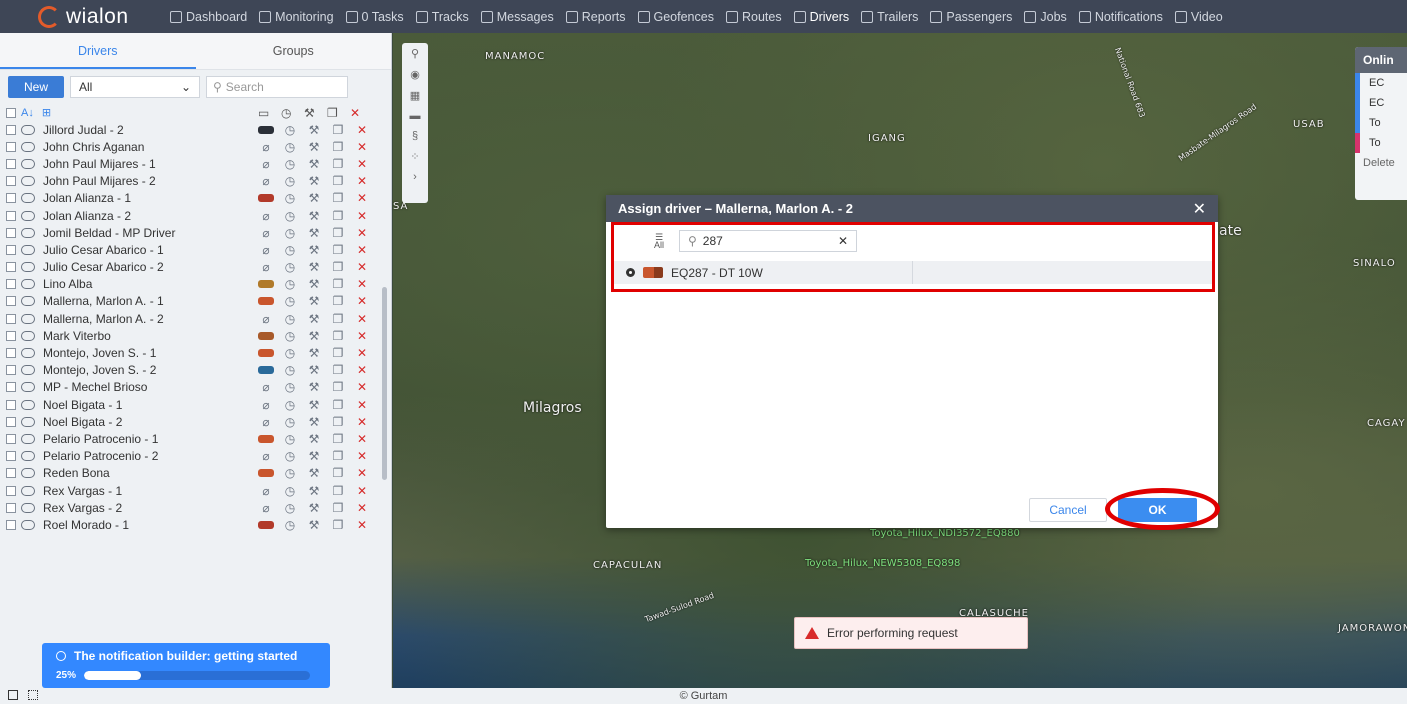 The height and width of the screenshot is (704, 1407). What do you see at coordinates (415, 95) in the screenshot?
I see `map-layers-icon: ▦` at bounding box center [415, 95].